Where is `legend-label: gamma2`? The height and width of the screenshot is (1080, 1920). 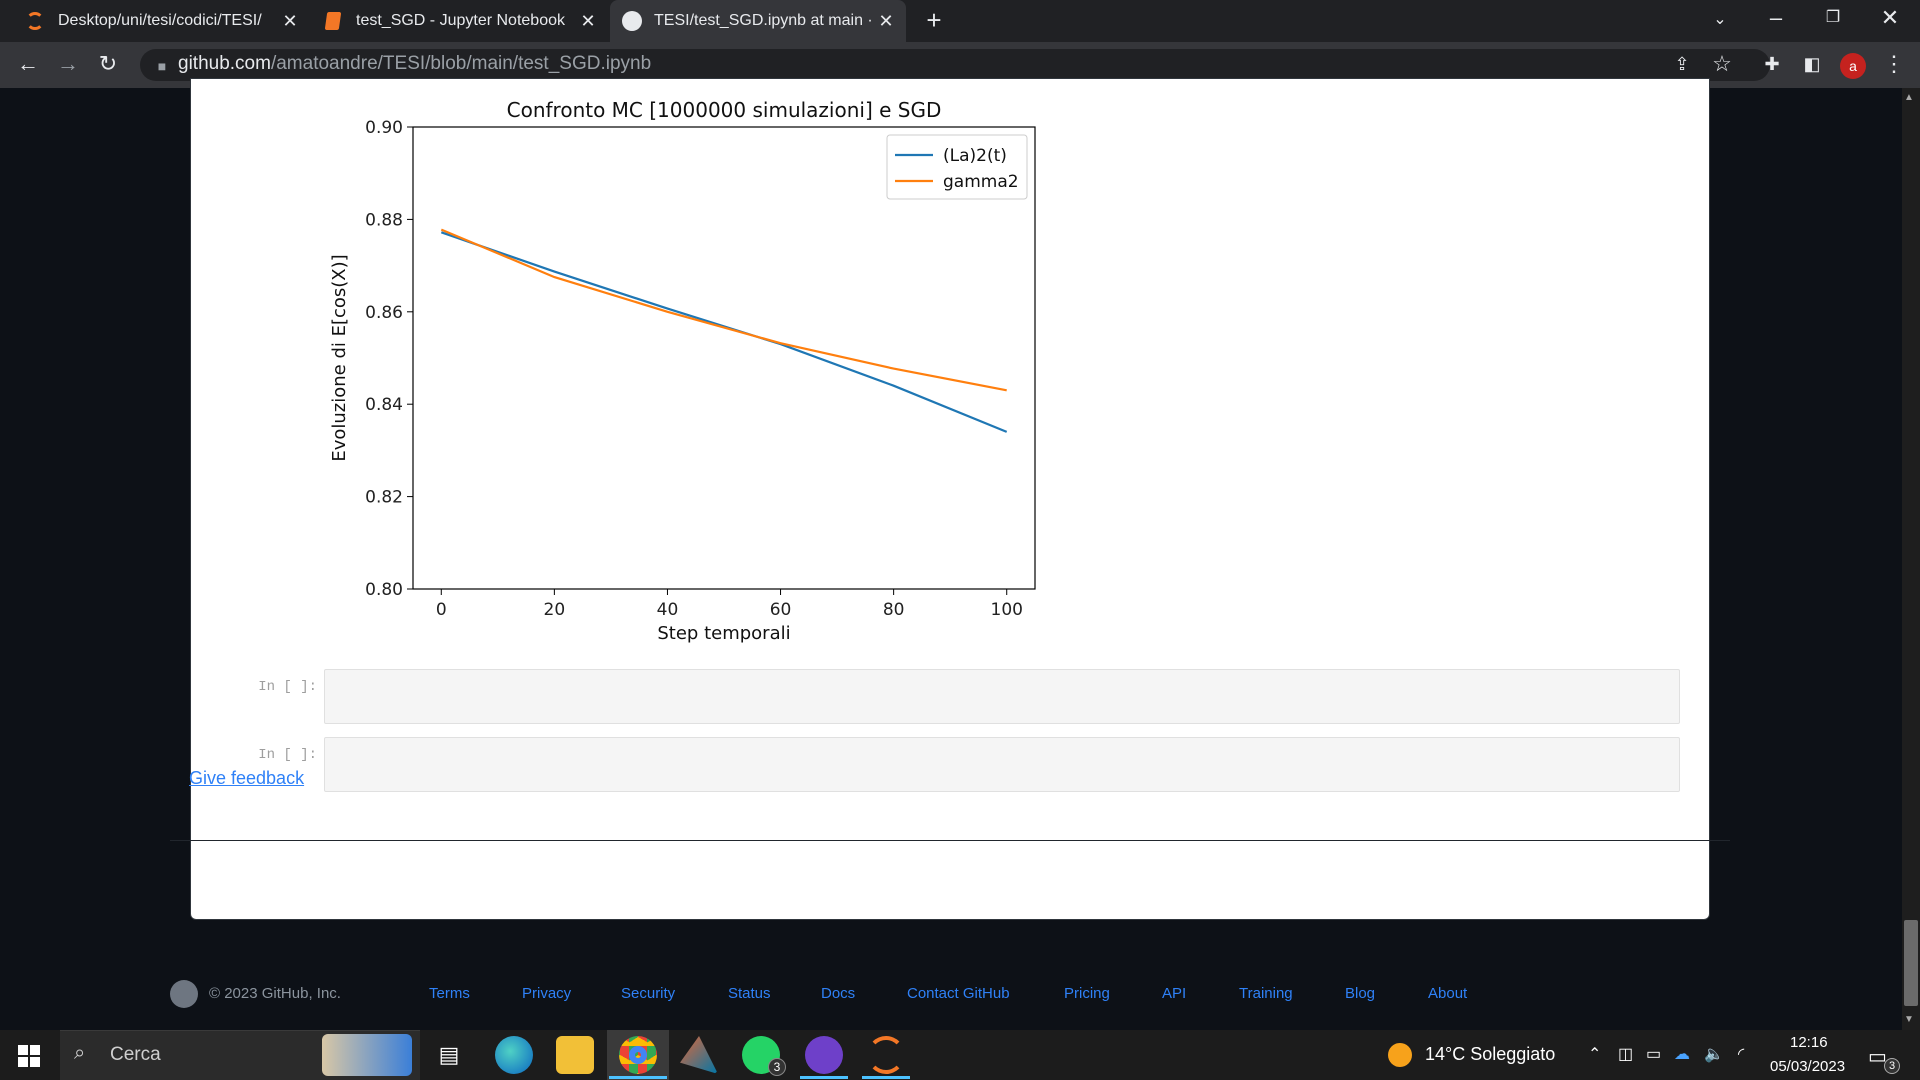
legend-label: gamma2 is located at coordinates (981, 182).